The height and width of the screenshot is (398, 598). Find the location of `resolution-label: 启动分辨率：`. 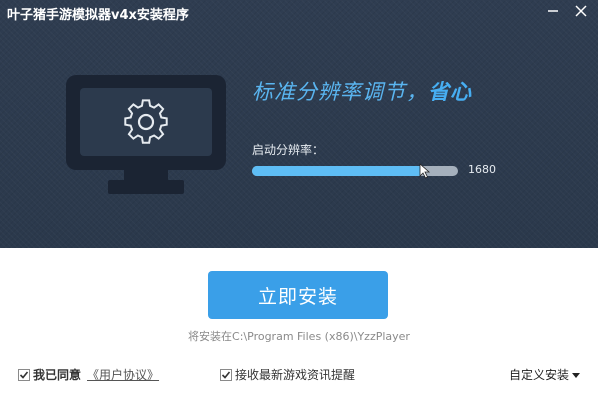

resolution-label: 启动分辨率： is located at coordinates (288, 150).